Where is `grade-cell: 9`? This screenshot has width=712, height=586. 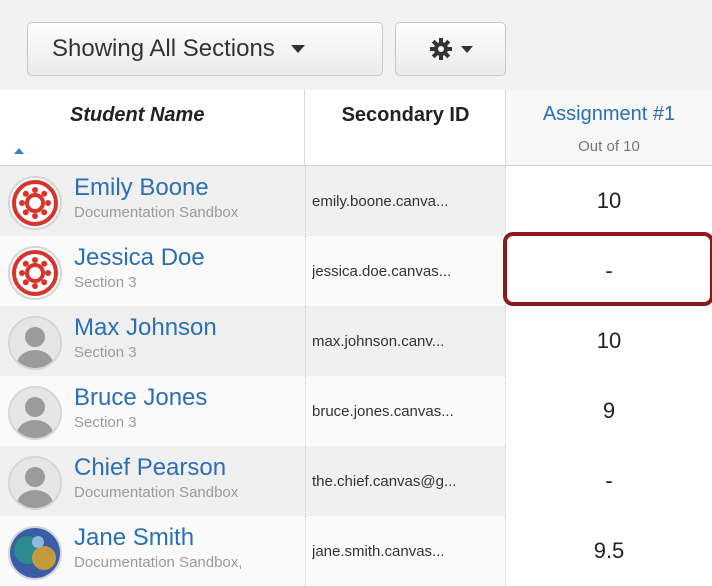
grade-cell: 9 is located at coordinates (609, 411).